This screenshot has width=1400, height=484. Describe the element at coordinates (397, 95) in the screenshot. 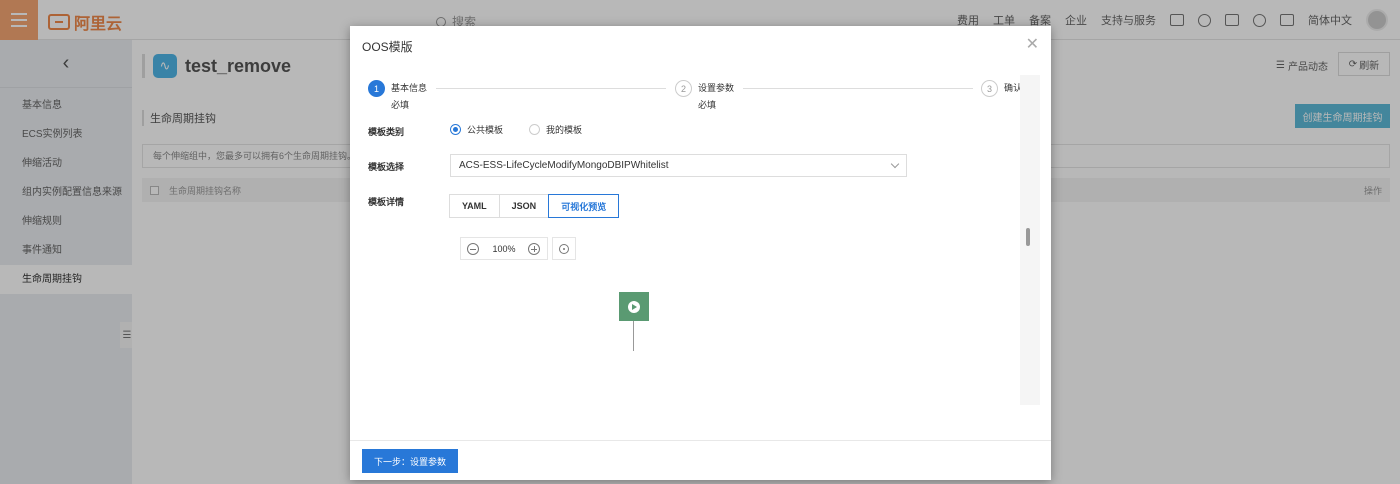

I see `step-1: 1 基本信息 必填` at that location.